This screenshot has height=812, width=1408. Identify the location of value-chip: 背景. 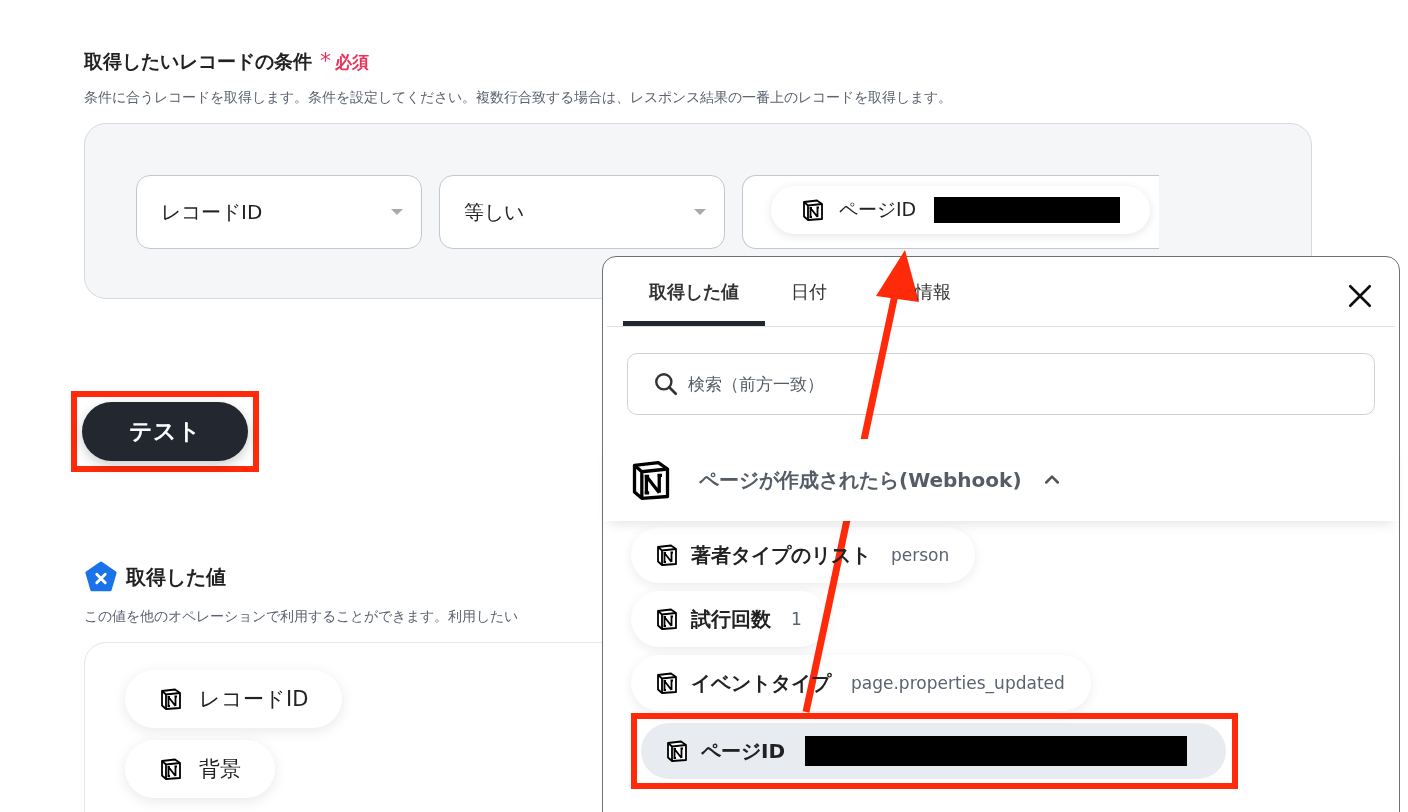
(200, 769).